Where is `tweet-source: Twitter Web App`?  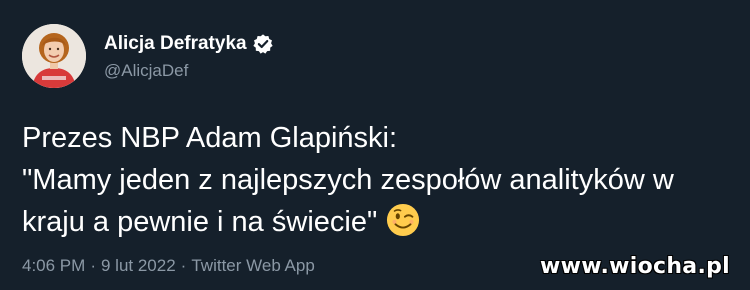
tweet-source: Twitter Web App is located at coordinates (252, 265).